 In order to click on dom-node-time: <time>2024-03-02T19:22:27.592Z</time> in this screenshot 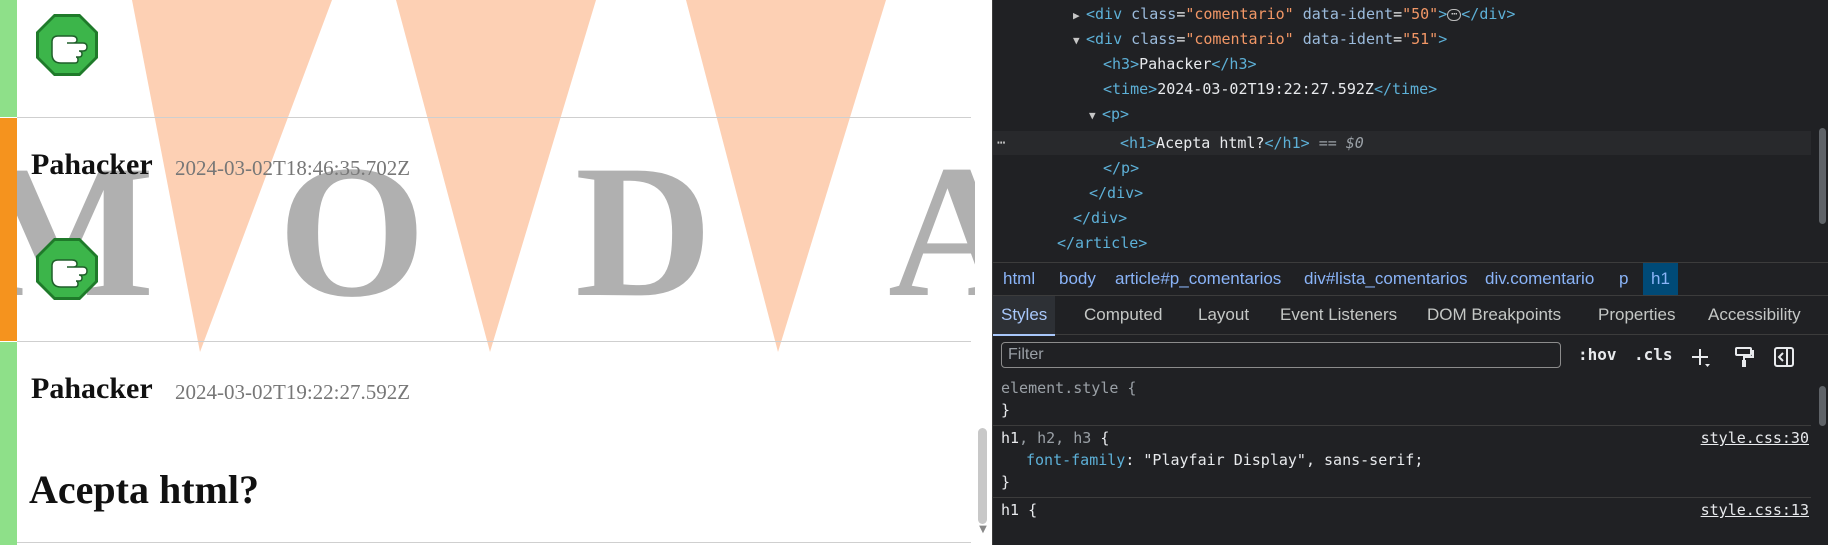, I will do `click(1270, 89)`.